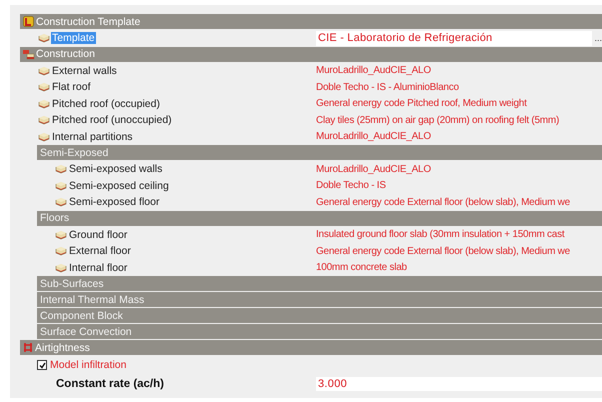  Describe the element at coordinates (319, 218) in the screenshot. I see `group-header: Floors` at that location.